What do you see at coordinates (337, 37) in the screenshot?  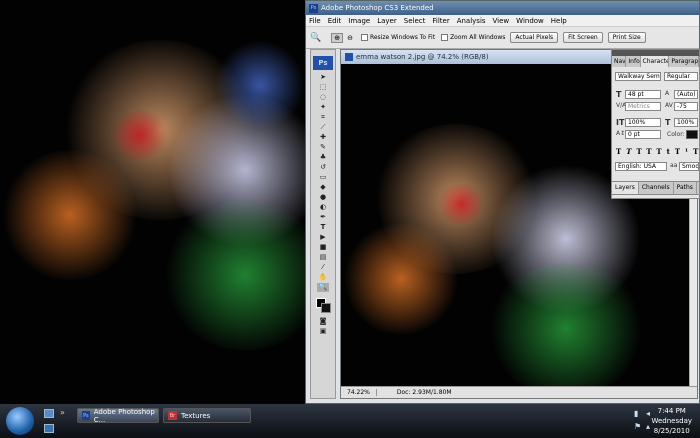 I see `zoom-in-icon: ⊕` at bounding box center [337, 37].